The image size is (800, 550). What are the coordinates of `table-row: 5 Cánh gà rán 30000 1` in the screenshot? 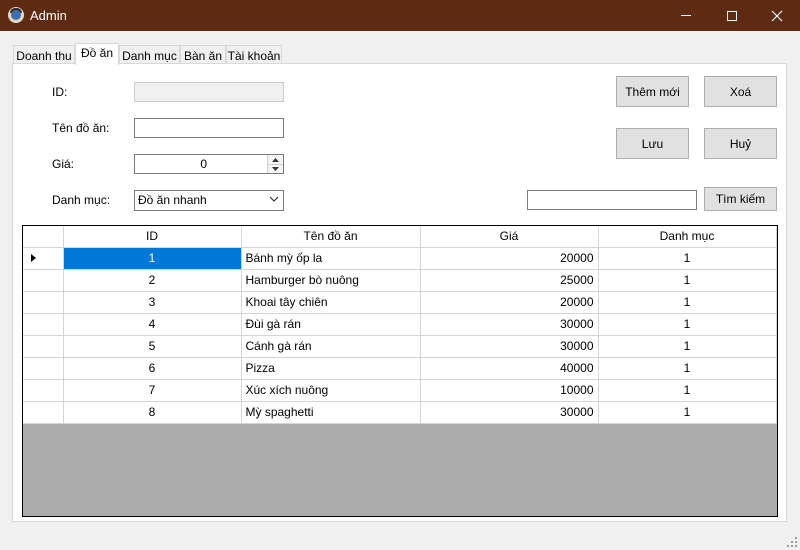 It's located at (400, 346).